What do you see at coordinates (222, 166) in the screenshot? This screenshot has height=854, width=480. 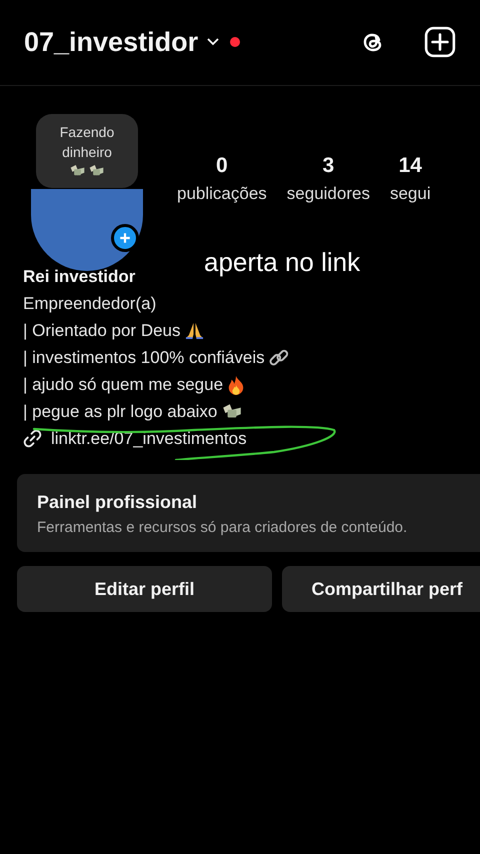 I see `stat-count: 0` at bounding box center [222, 166].